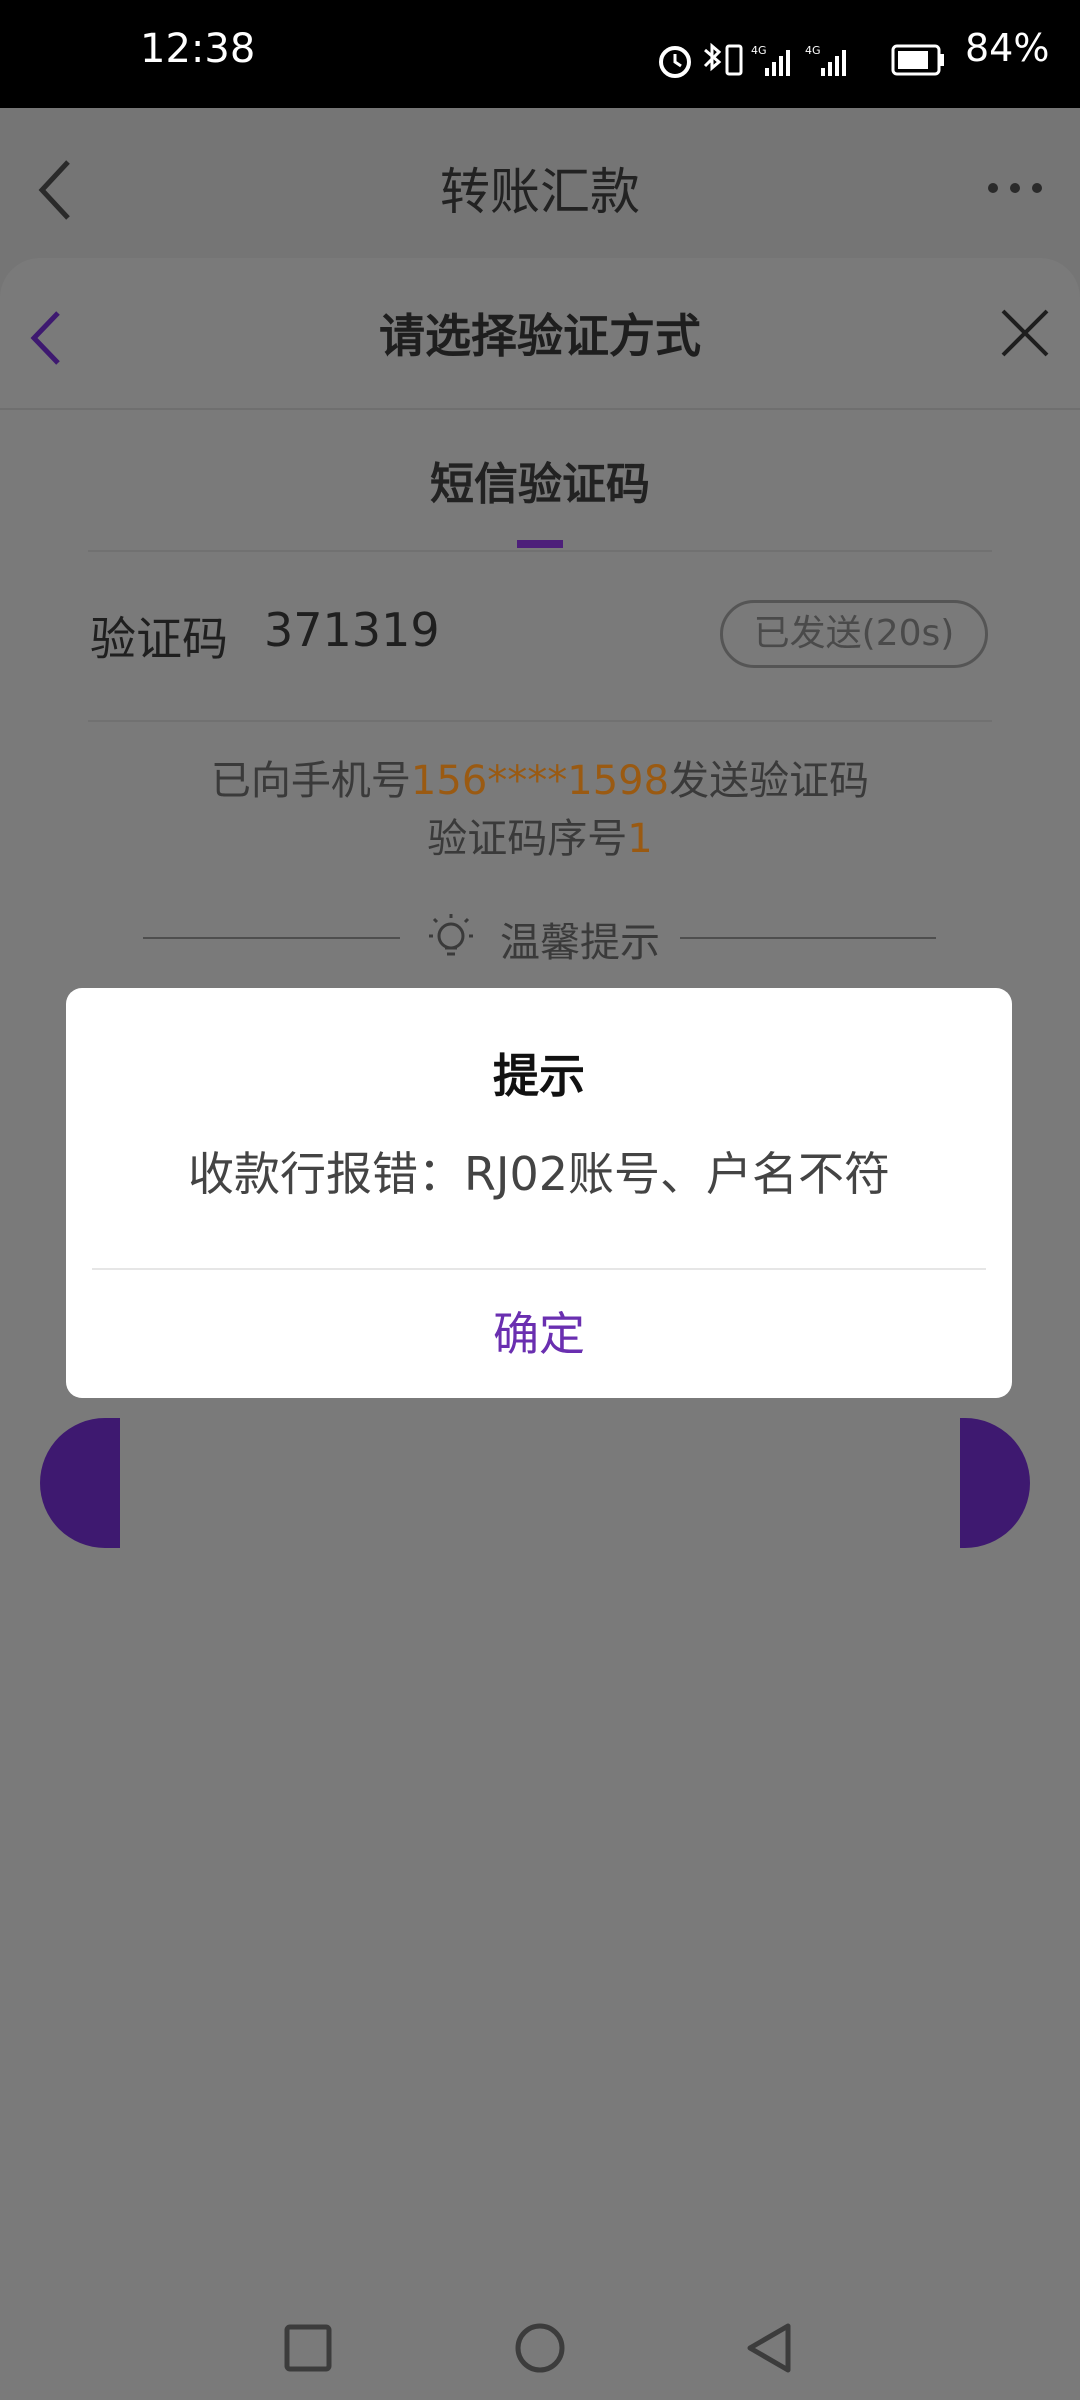 The width and height of the screenshot is (1080, 2400). What do you see at coordinates (310, 781) in the screenshot?
I see `sent-info-prefix: 已向手机号` at bounding box center [310, 781].